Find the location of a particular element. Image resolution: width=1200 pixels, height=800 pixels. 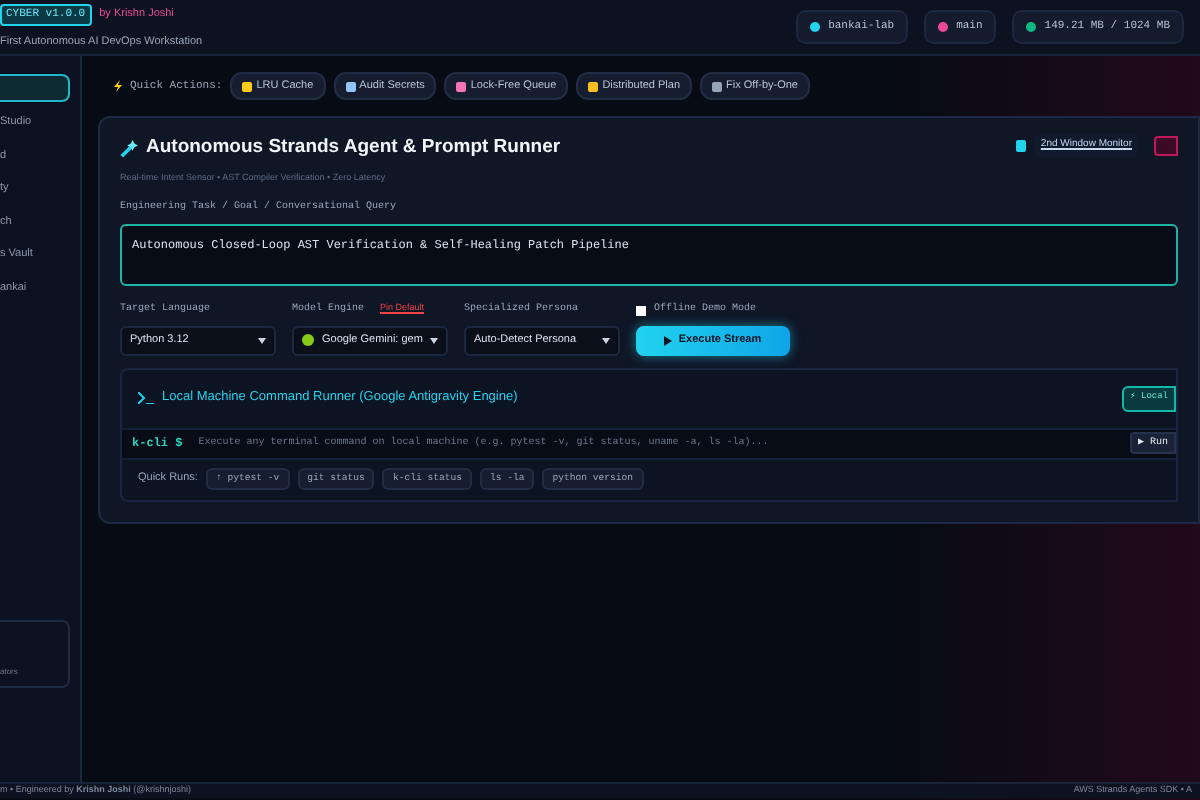

terminal-icon is located at coordinates (146, 398).